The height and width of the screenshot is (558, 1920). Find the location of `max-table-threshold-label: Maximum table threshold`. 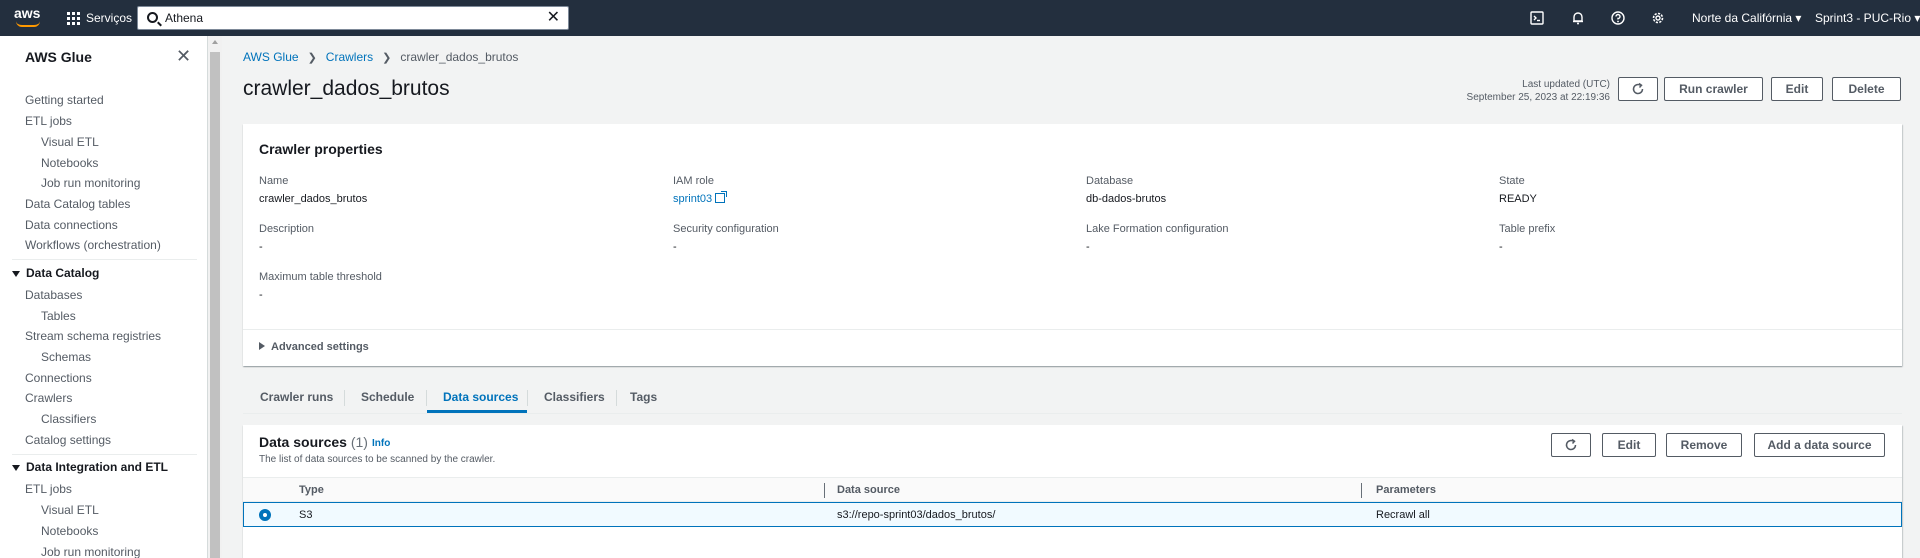

max-table-threshold-label: Maximum table threshold is located at coordinates (320, 277).